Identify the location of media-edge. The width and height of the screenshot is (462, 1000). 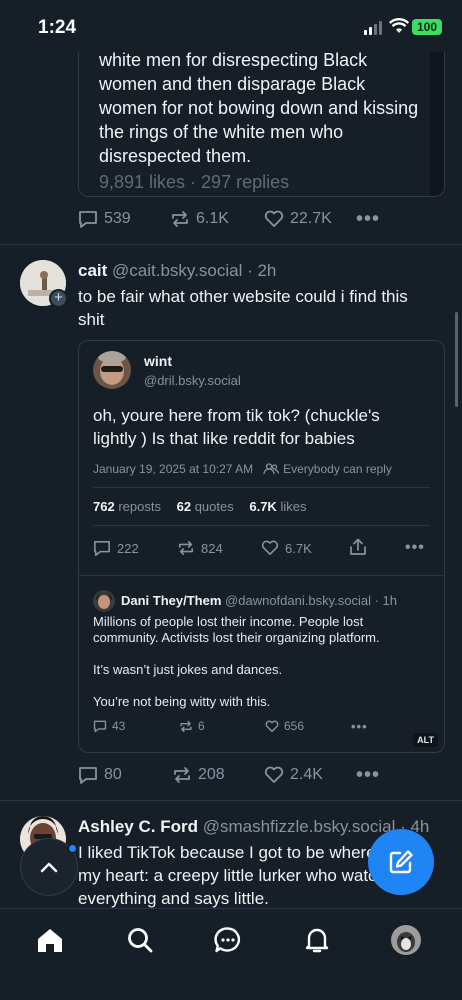
(437, 118).